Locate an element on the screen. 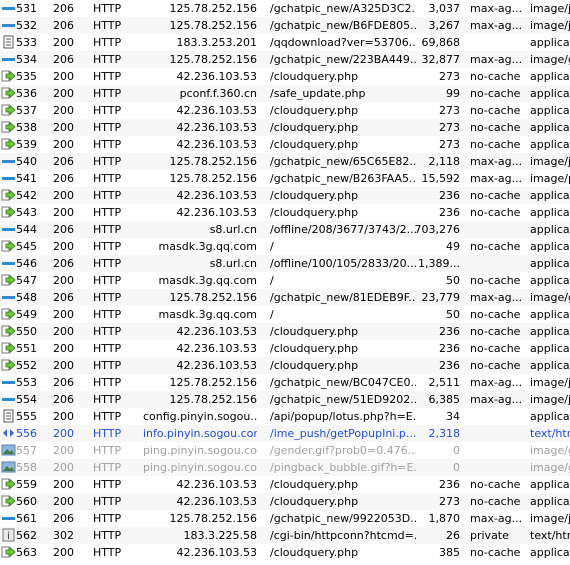  host: ping.pinyin.sogou.com is located at coordinates (200, 467).